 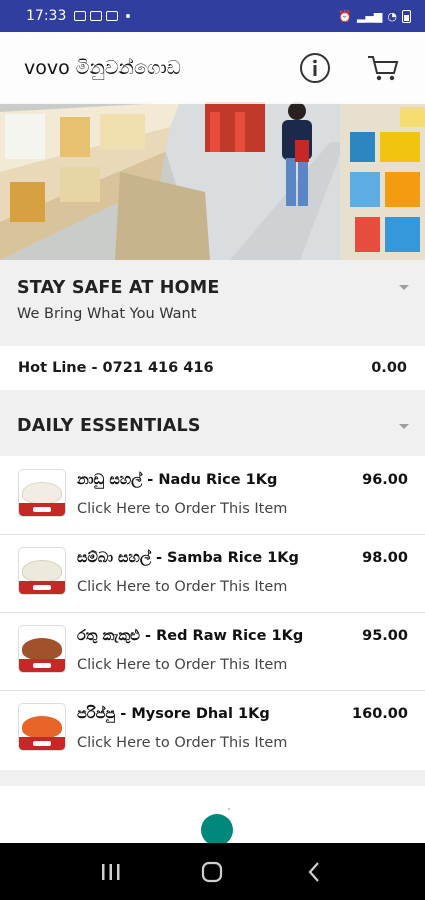 What do you see at coordinates (212, 303) in the screenshot?
I see `stay-safe-header: STAY SAFE AT HOME We Bring What You Want` at bounding box center [212, 303].